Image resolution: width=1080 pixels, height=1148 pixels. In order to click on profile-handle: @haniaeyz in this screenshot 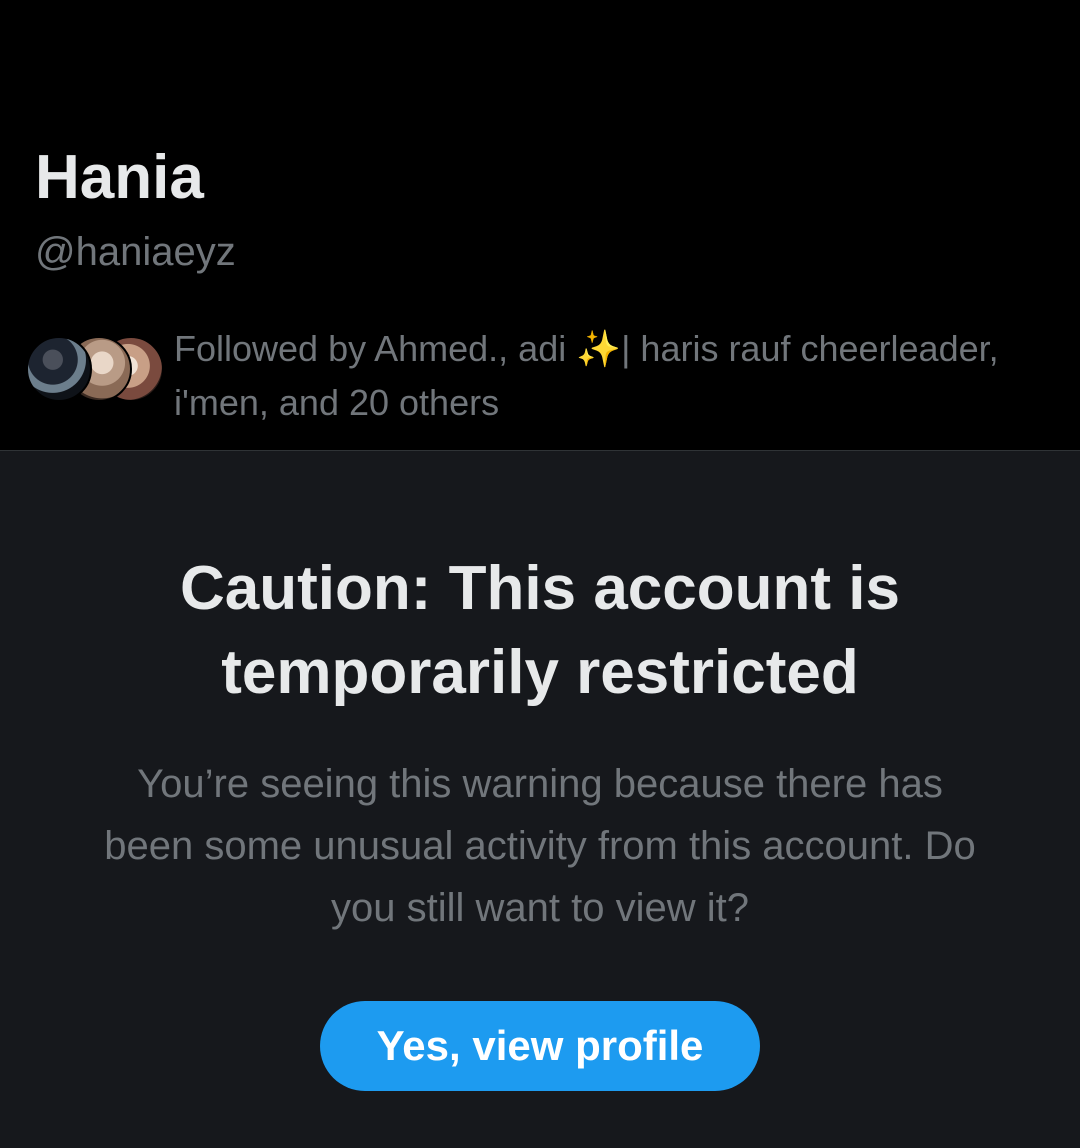, I will do `click(135, 252)`.